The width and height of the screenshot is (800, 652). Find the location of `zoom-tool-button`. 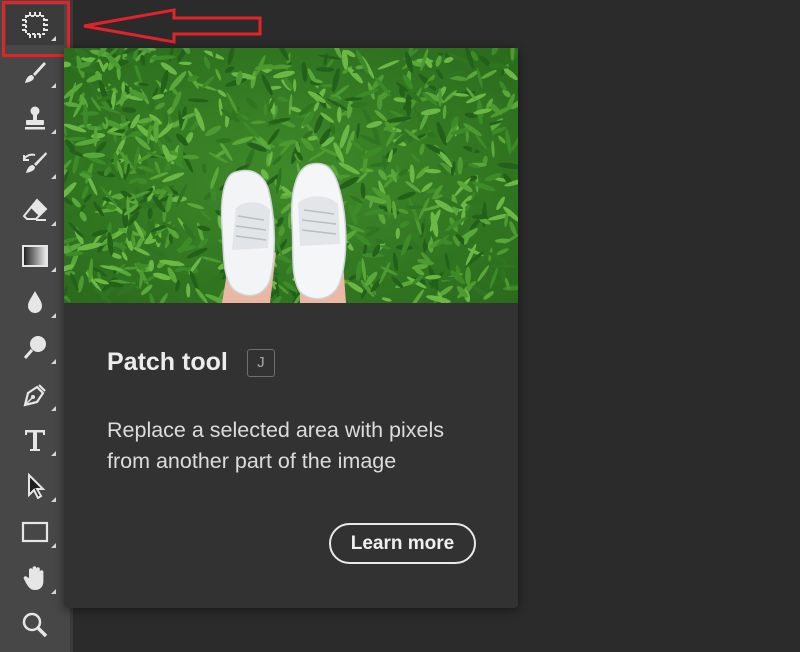

zoom-tool-button is located at coordinates (35, 625).